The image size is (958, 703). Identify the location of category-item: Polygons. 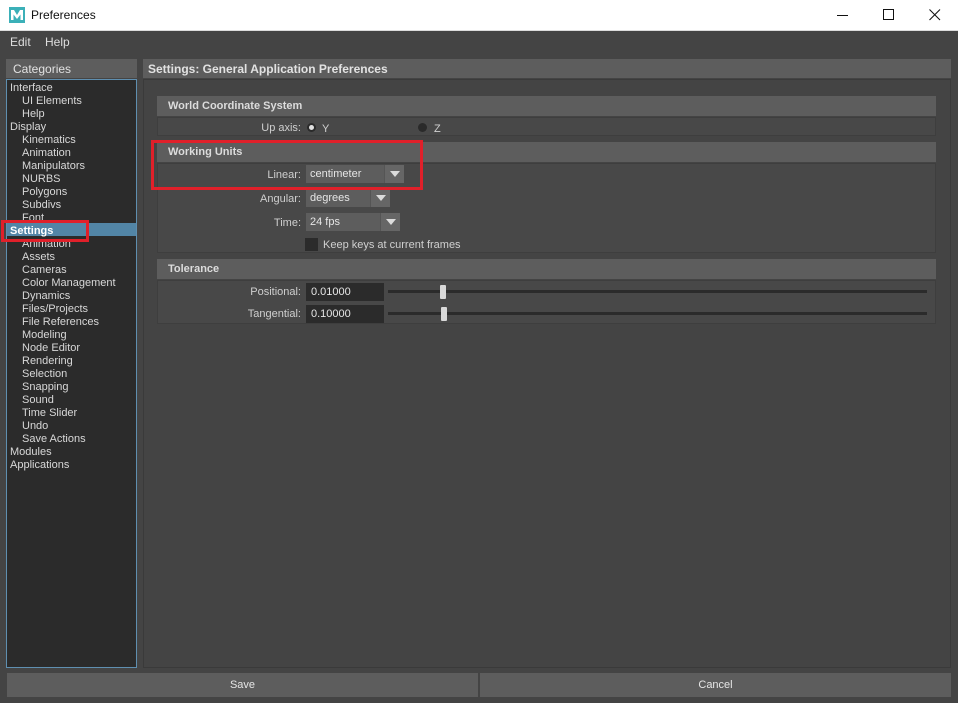
(44, 192).